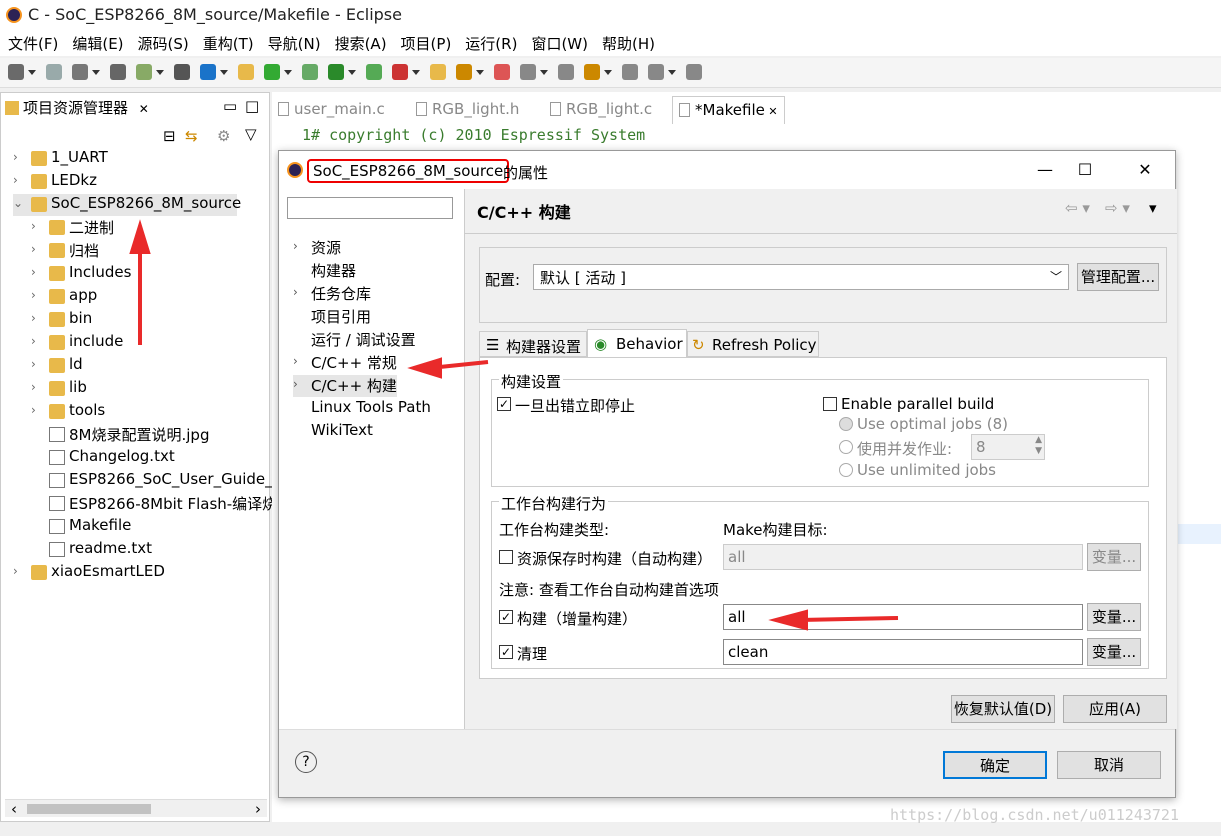 The image size is (1221, 836). I want to click on incremental-target: all, so click(903, 617).